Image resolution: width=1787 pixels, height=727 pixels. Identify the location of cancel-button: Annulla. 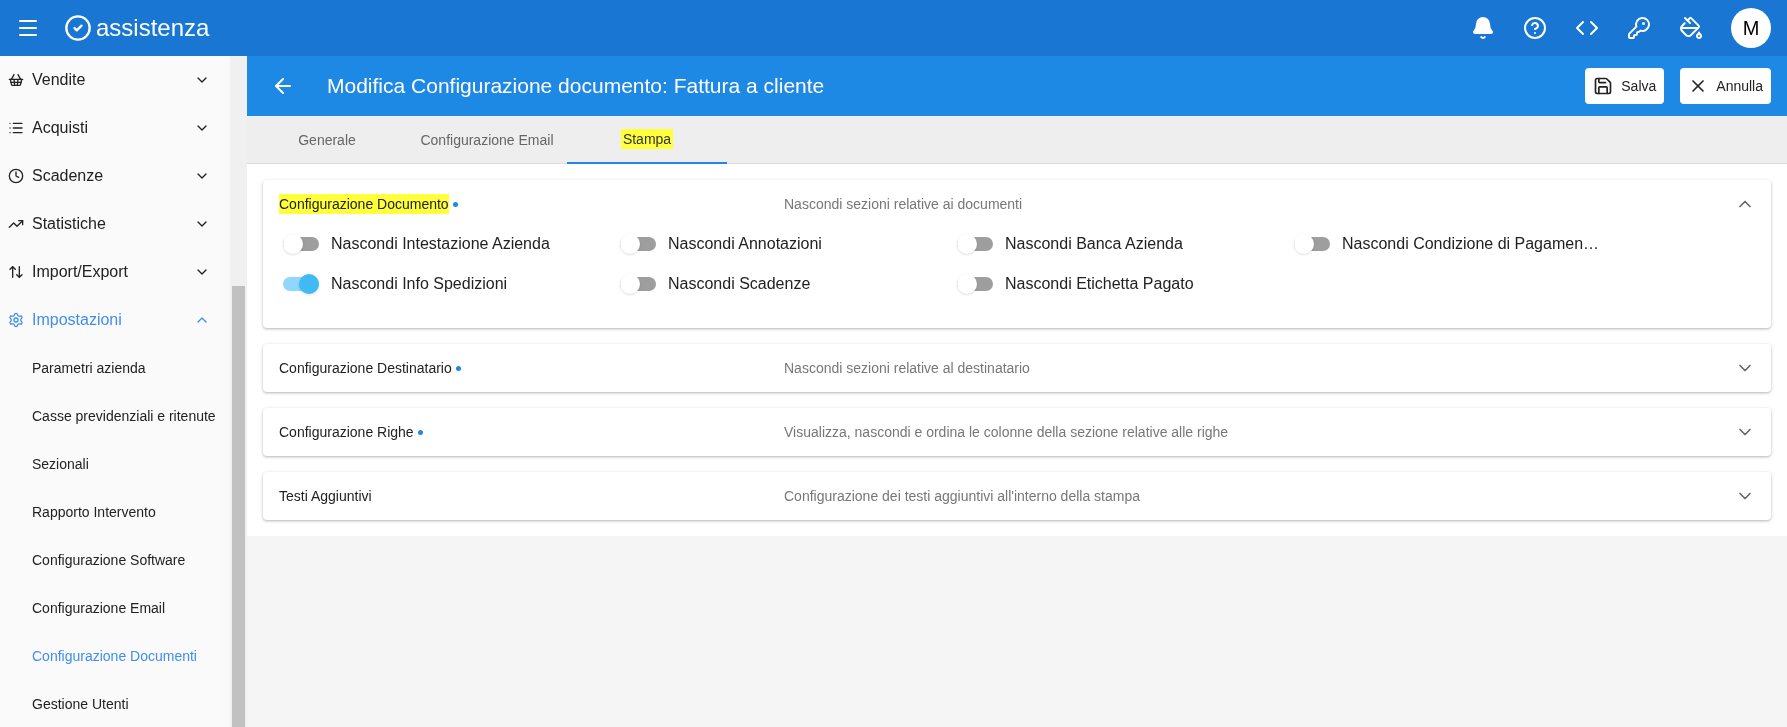
(1725, 86).